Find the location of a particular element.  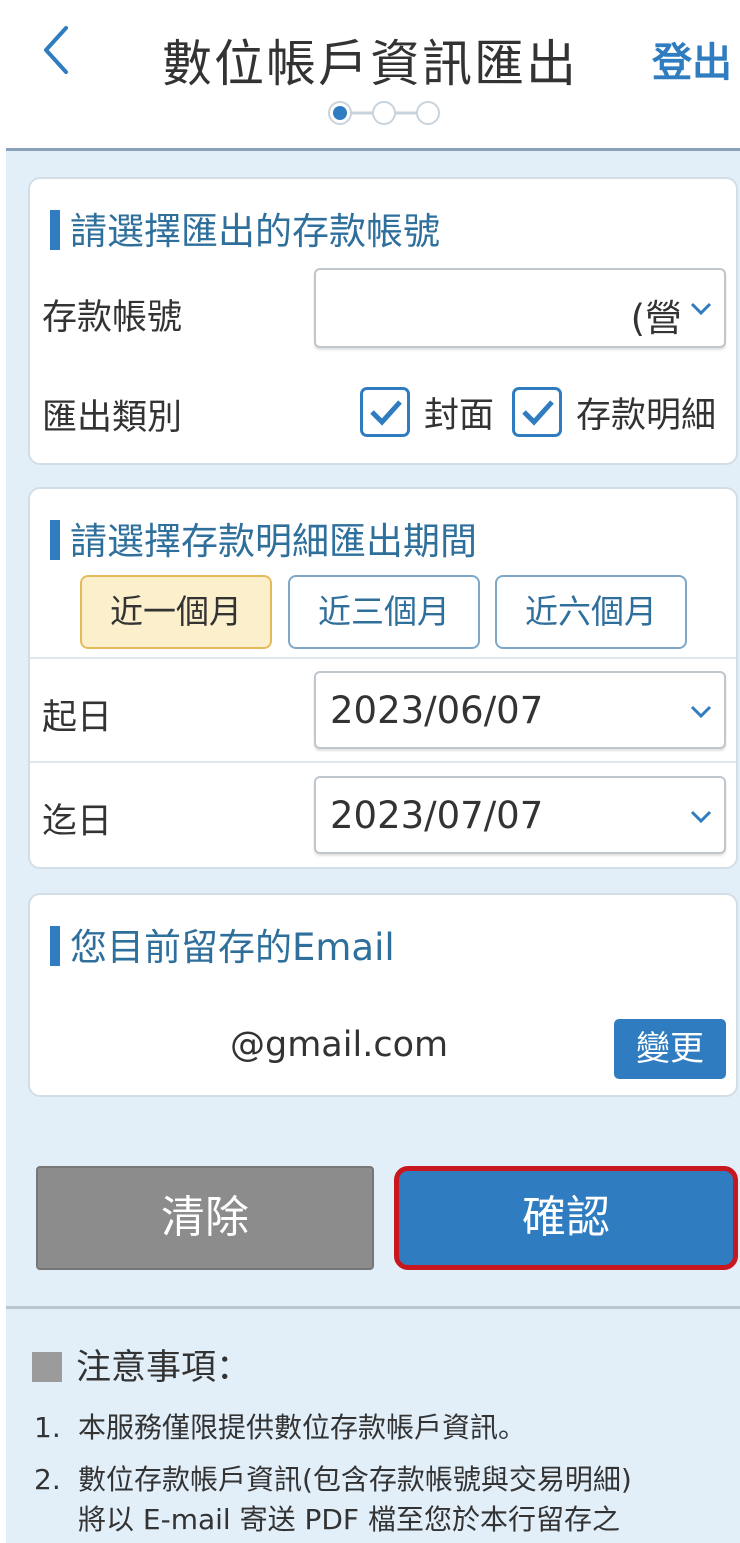

account-select-value: (營 is located at coordinates (656, 318).